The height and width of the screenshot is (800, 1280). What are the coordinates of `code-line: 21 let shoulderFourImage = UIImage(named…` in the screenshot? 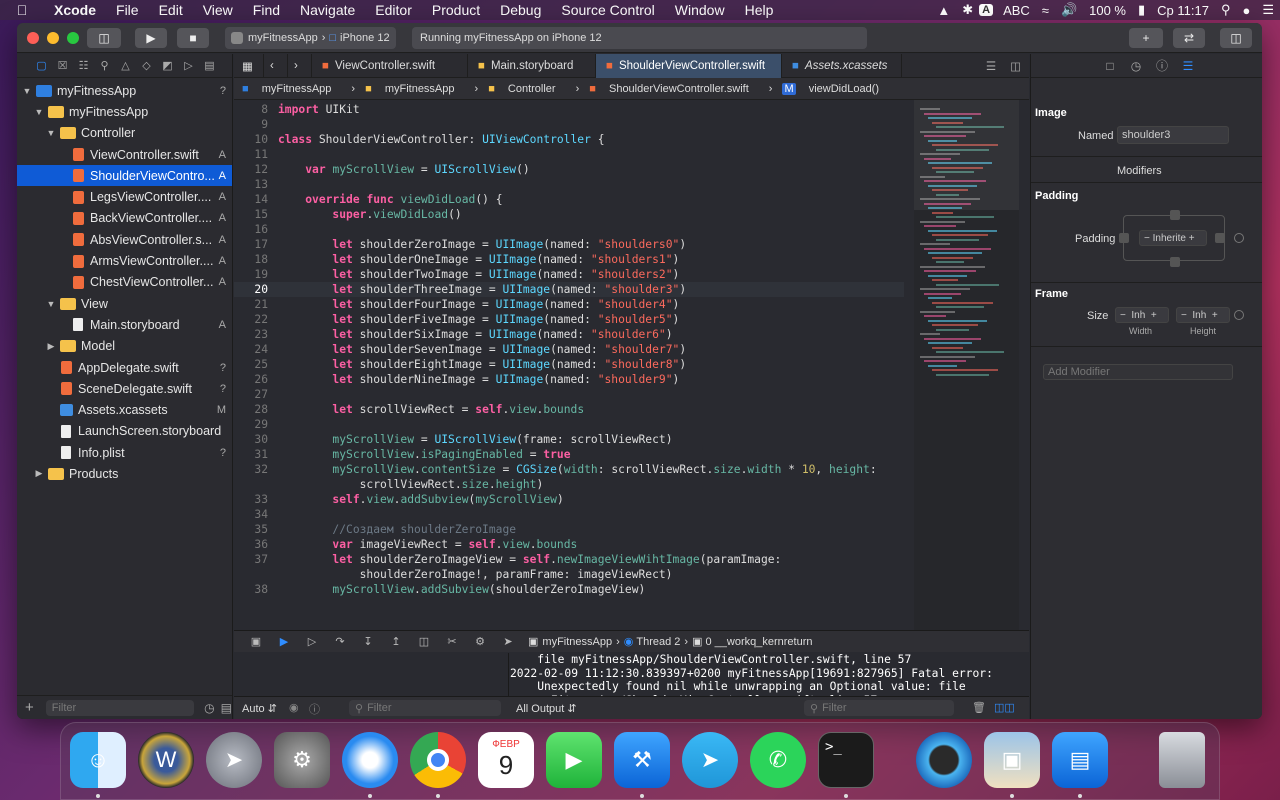 It's located at (569, 304).